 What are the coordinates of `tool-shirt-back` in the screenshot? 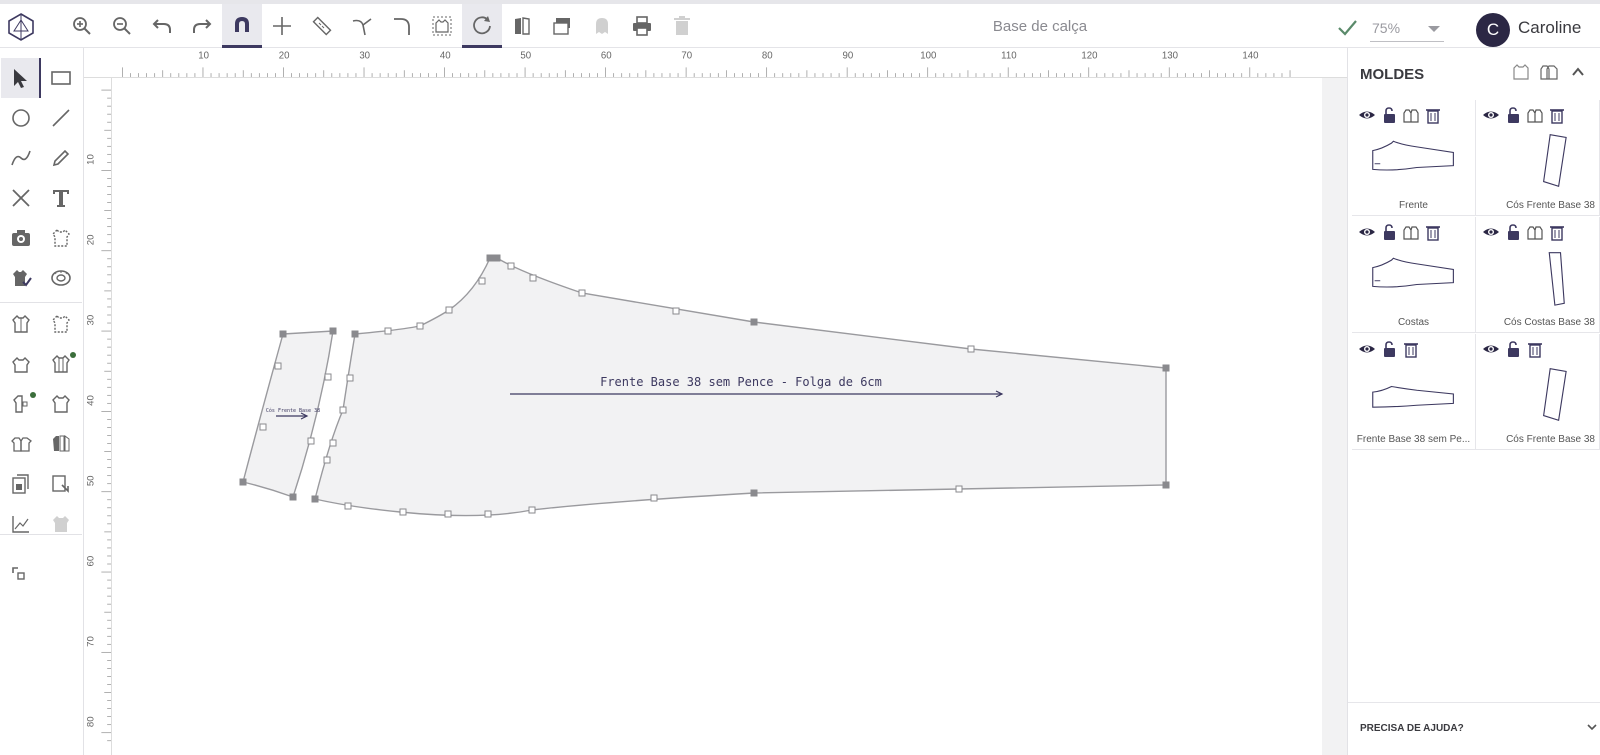 It's located at (61, 364).